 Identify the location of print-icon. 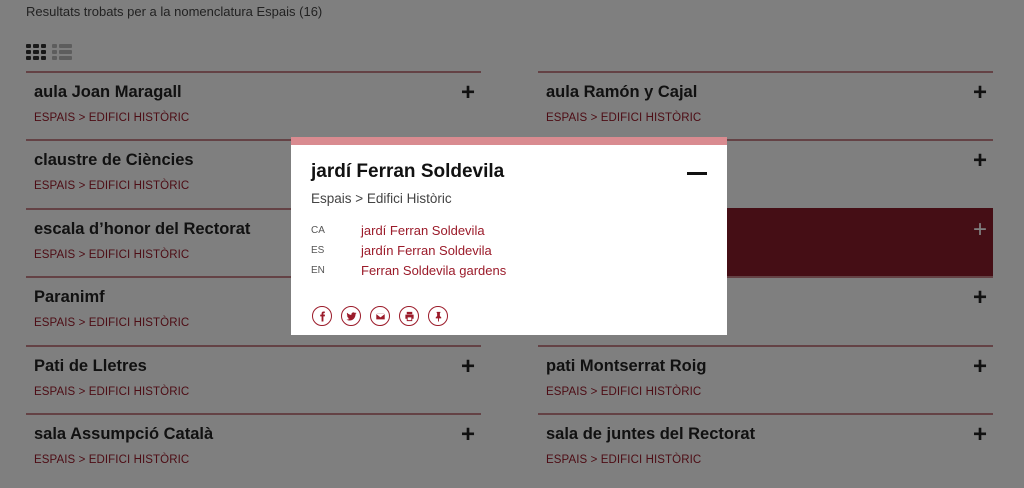
(409, 316).